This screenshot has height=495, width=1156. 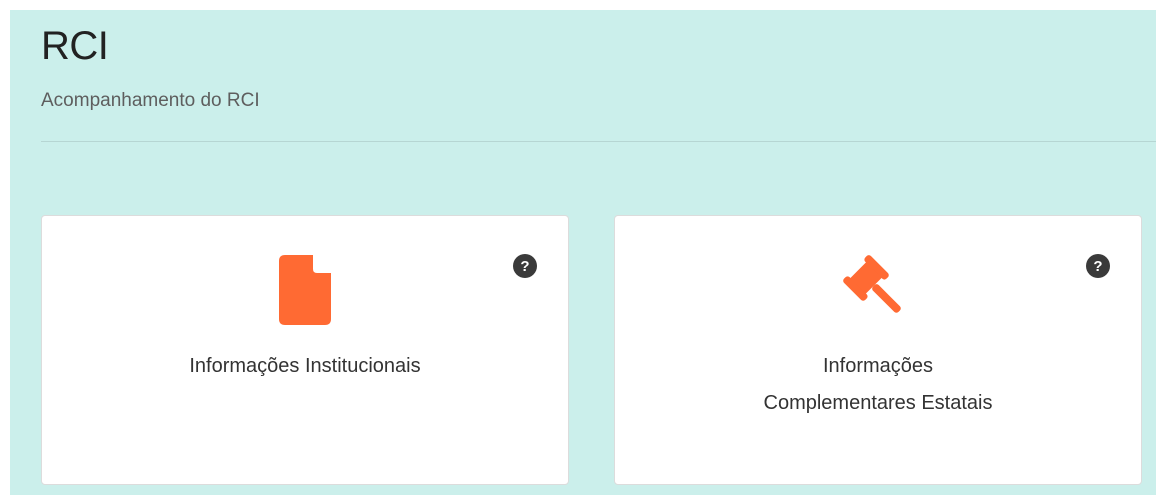 I want to click on page-subtitle: Acompanhamento do RCI, so click(x=150, y=100).